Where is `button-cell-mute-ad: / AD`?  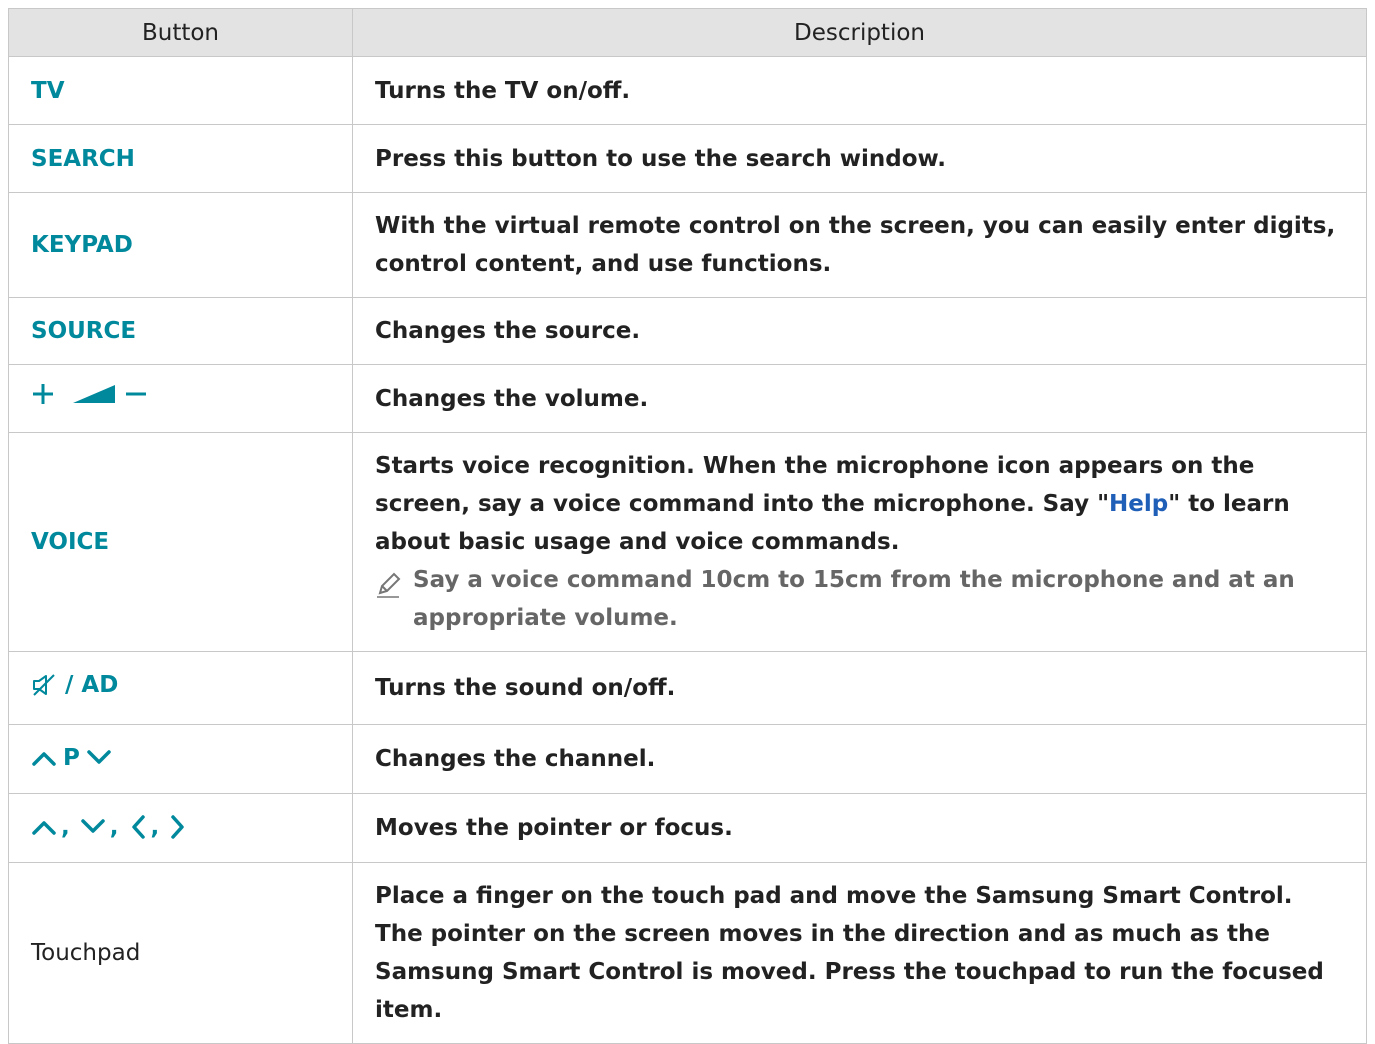
button-cell-mute-ad: / AD is located at coordinates (180, 688).